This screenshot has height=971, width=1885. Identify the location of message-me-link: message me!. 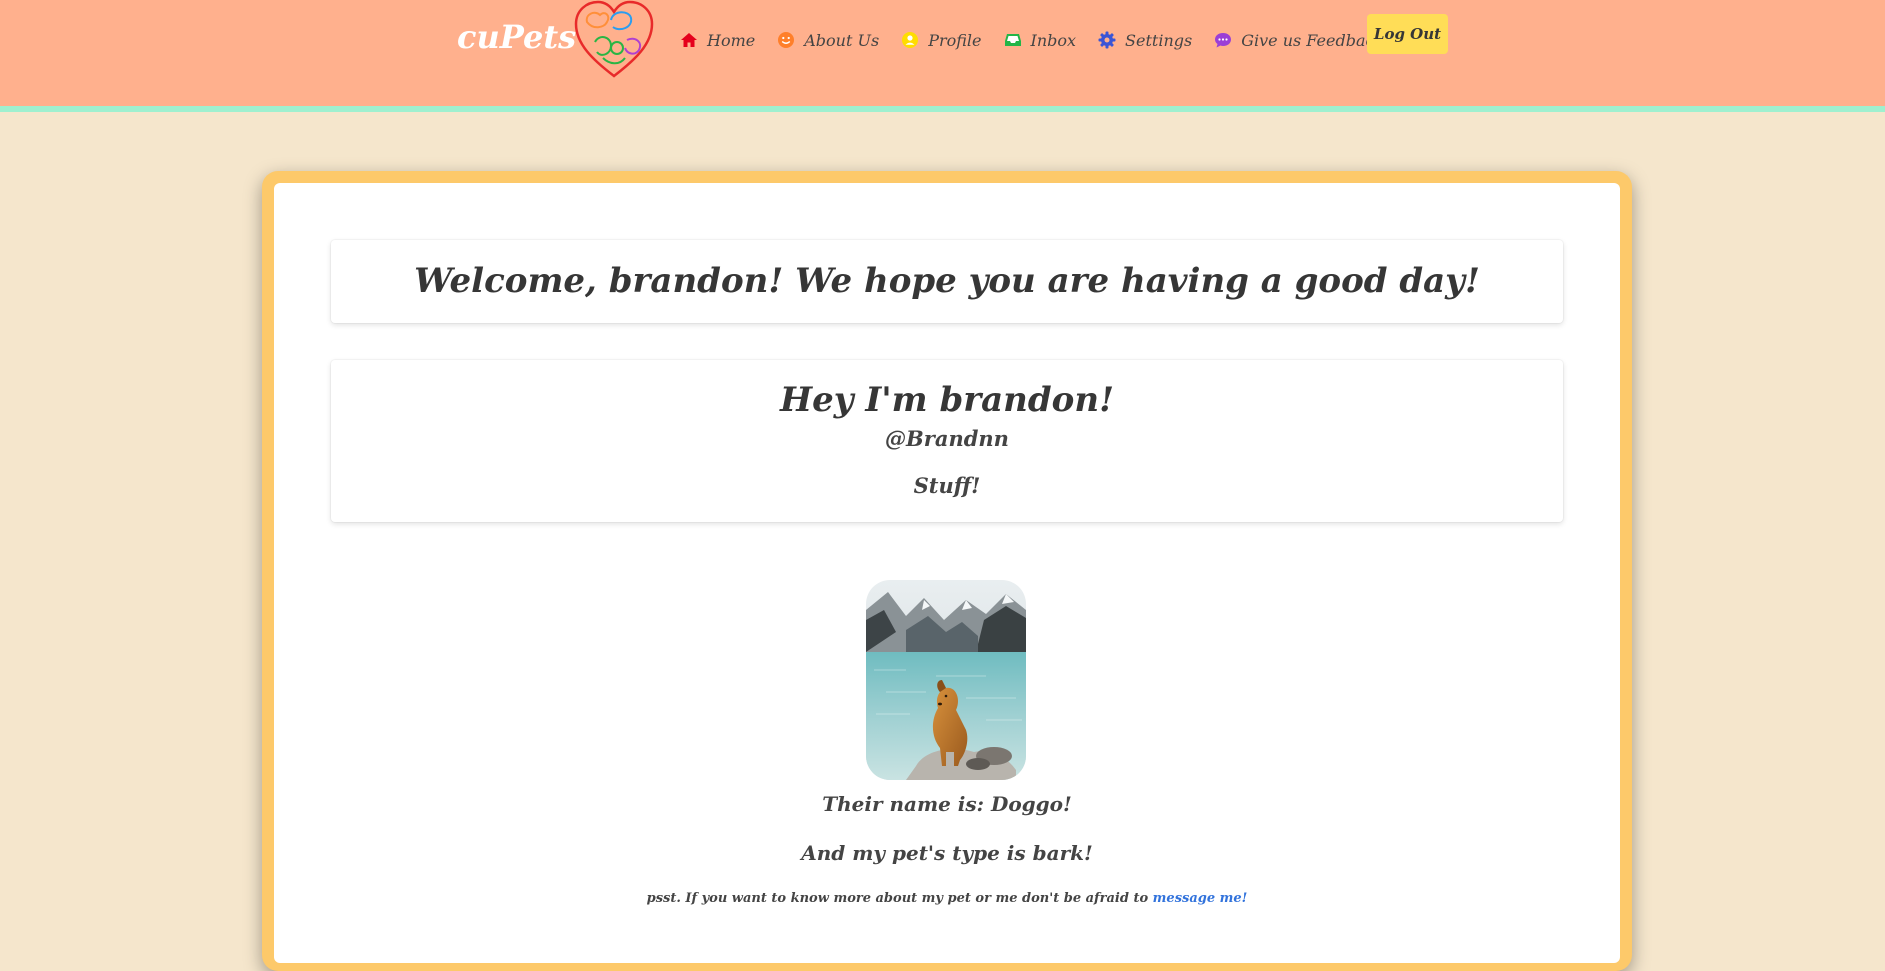
(1200, 898).